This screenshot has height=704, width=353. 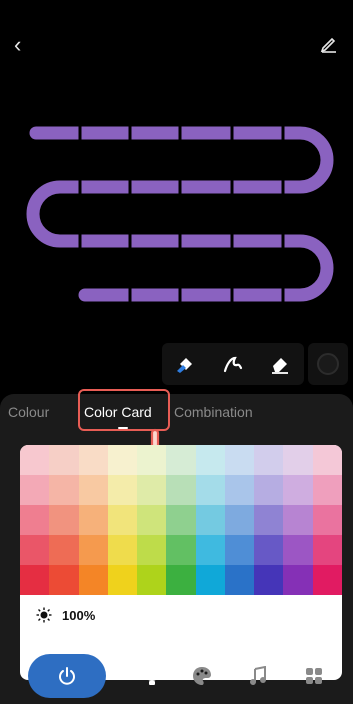 I want to click on brush-icon, so click(x=233, y=364).